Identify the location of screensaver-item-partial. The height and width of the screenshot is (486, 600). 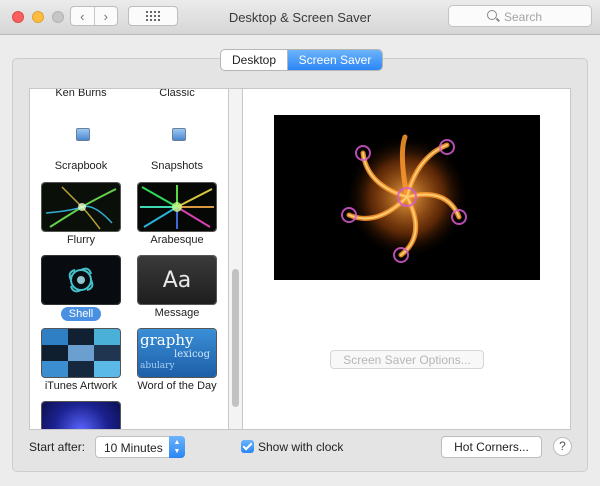
(81, 415).